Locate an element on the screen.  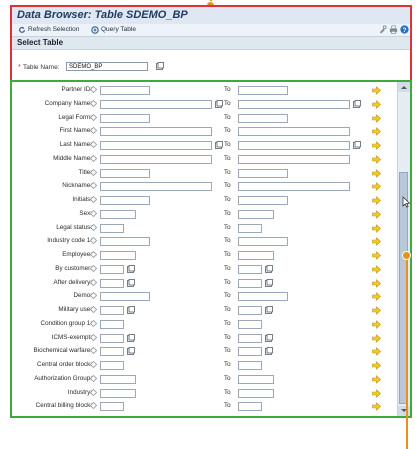
scroll-up-button is located at coordinates (404, 87).